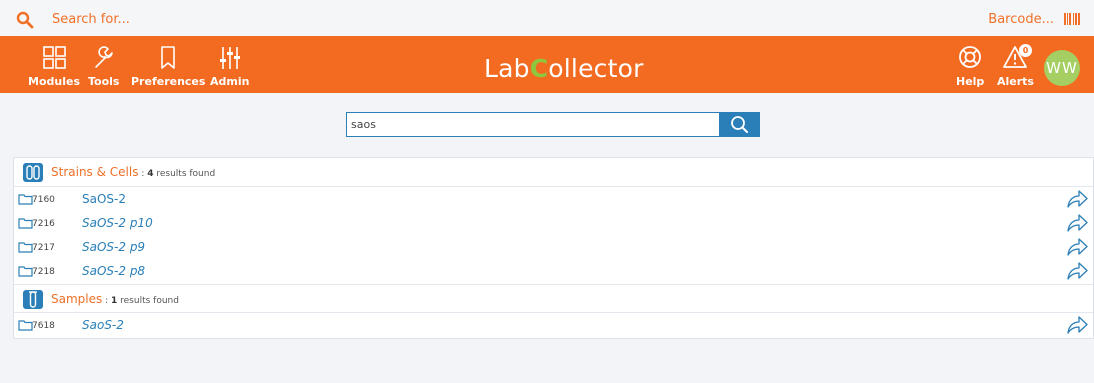 The image size is (1094, 383). What do you see at coordinates (1015, 81) in the screenshot?
I see `nav-alerts-label: Alerts` at bounding box center [1015, 81].